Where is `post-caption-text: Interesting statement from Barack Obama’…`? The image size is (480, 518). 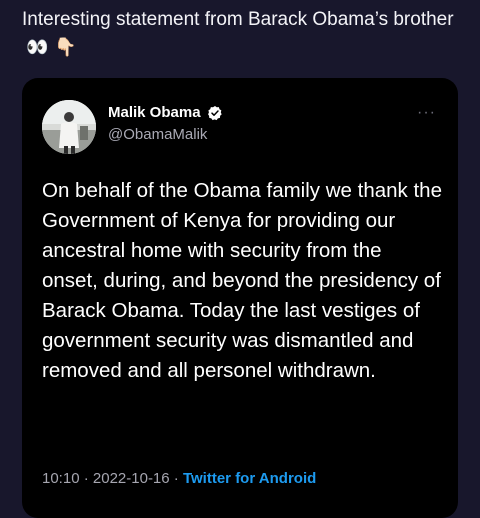 post-caption-text: Interesting statement from Barack Obama’… is located at coordinates (238, 19).